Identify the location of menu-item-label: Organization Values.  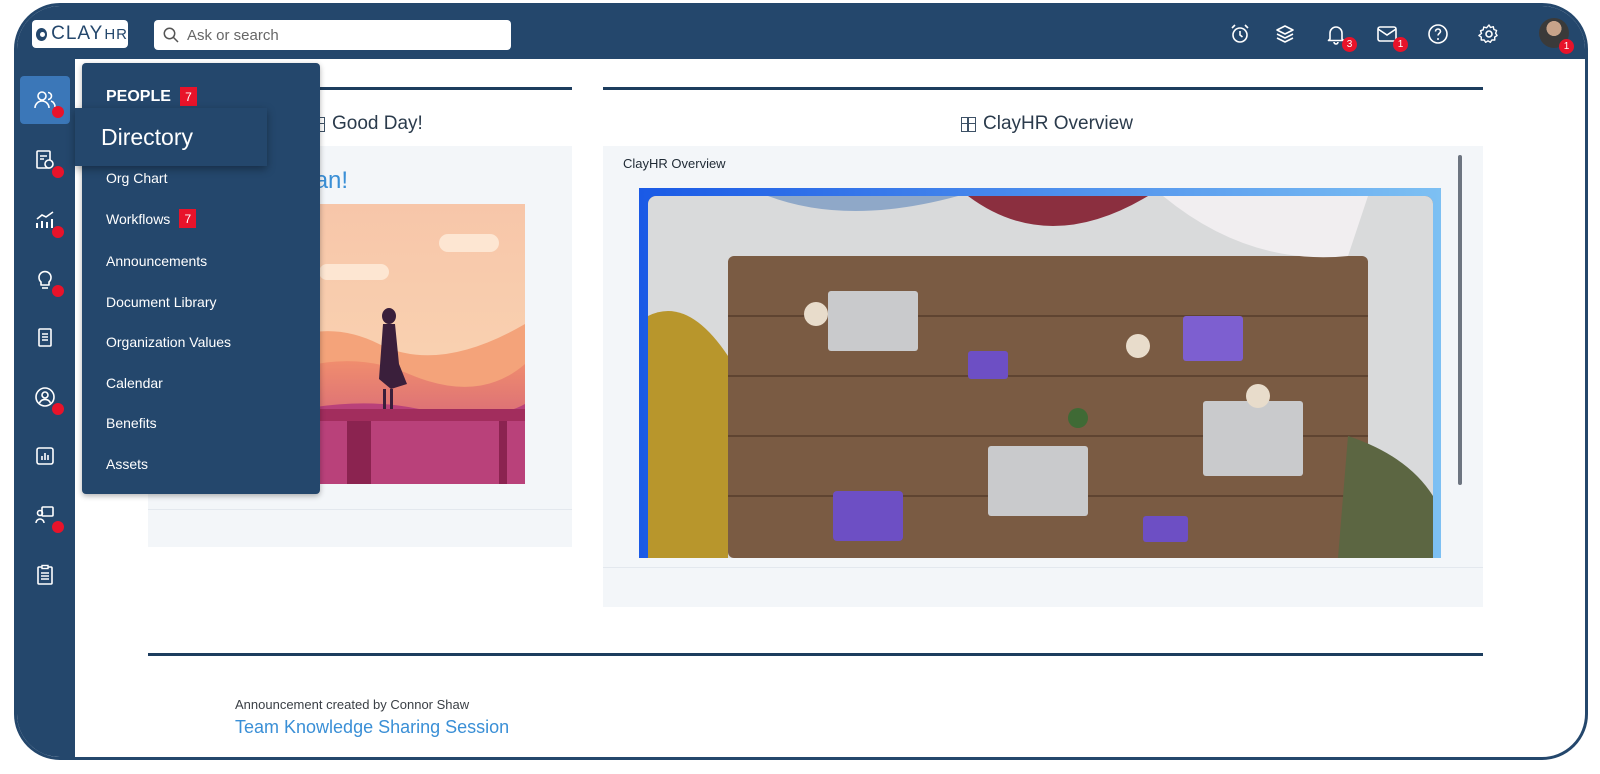
(169, 342).